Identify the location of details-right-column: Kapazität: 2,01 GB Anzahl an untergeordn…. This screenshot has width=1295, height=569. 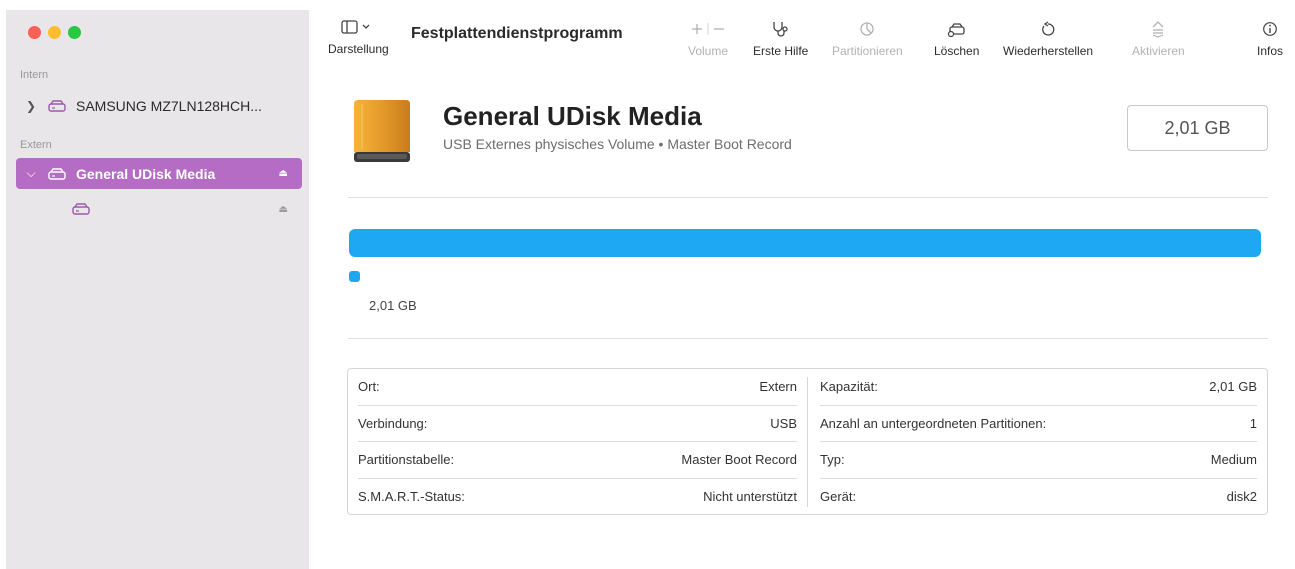
(1038, 442).